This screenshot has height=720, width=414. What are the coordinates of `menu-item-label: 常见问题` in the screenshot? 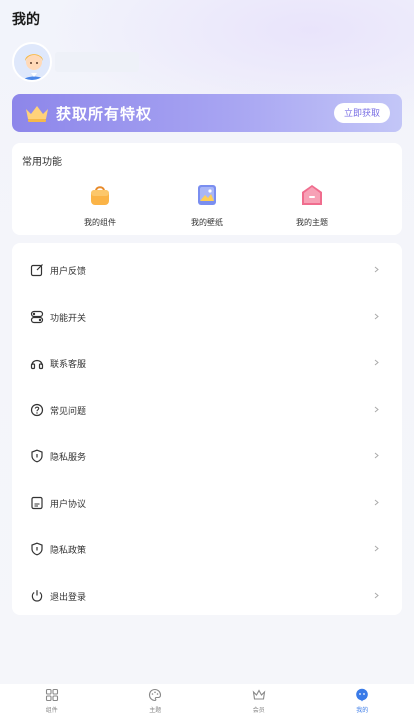 It's located at (68, 411).